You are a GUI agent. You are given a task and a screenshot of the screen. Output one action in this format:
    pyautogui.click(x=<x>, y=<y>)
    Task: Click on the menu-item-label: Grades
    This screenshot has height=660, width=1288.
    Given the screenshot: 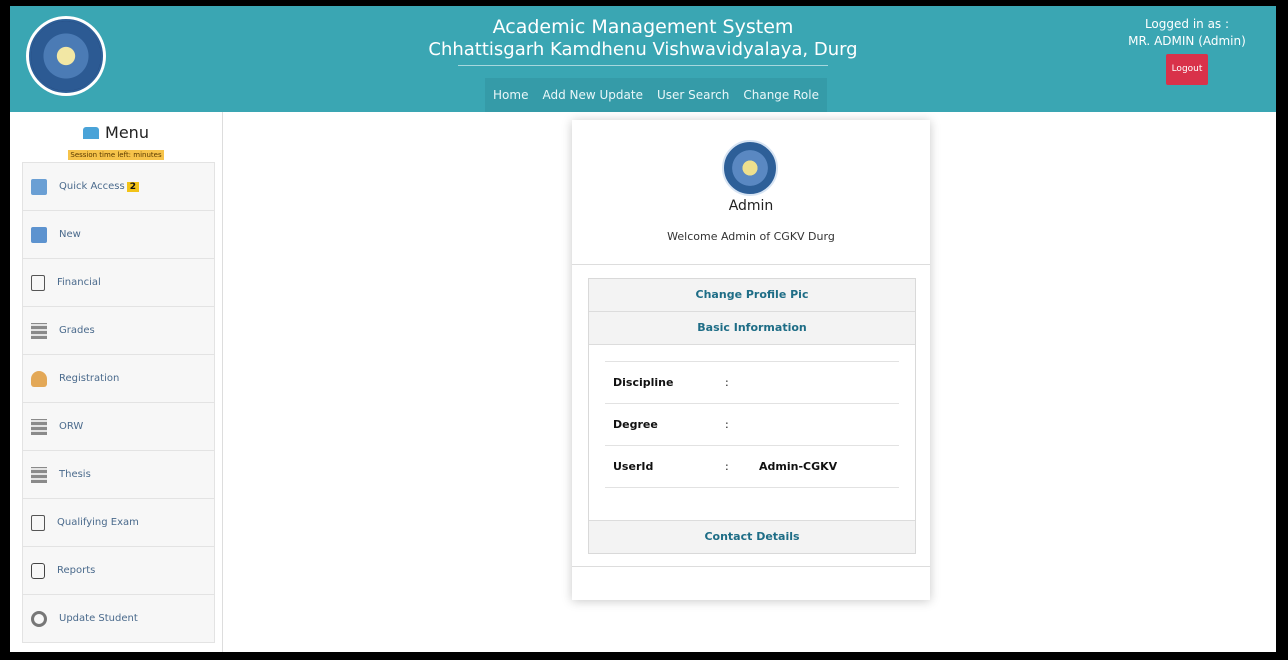 What is the action you would take?
    pyautogui.click(x=77, y=330)
    